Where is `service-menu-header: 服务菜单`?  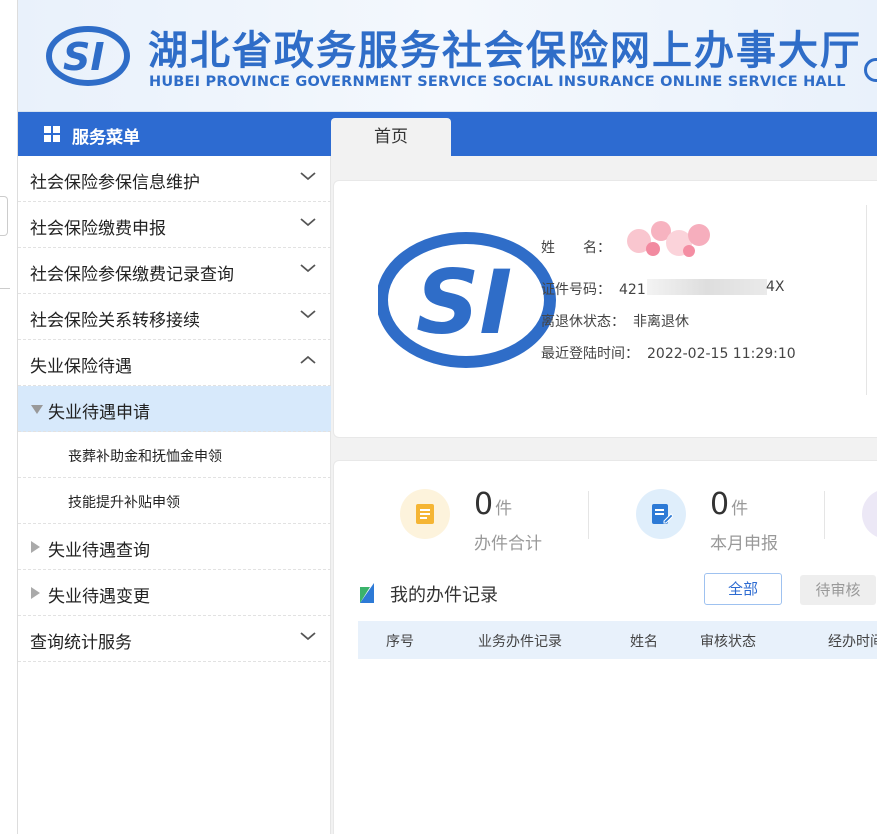 service-menu-header: 服务菜单 is located at coordinates (174, 134).